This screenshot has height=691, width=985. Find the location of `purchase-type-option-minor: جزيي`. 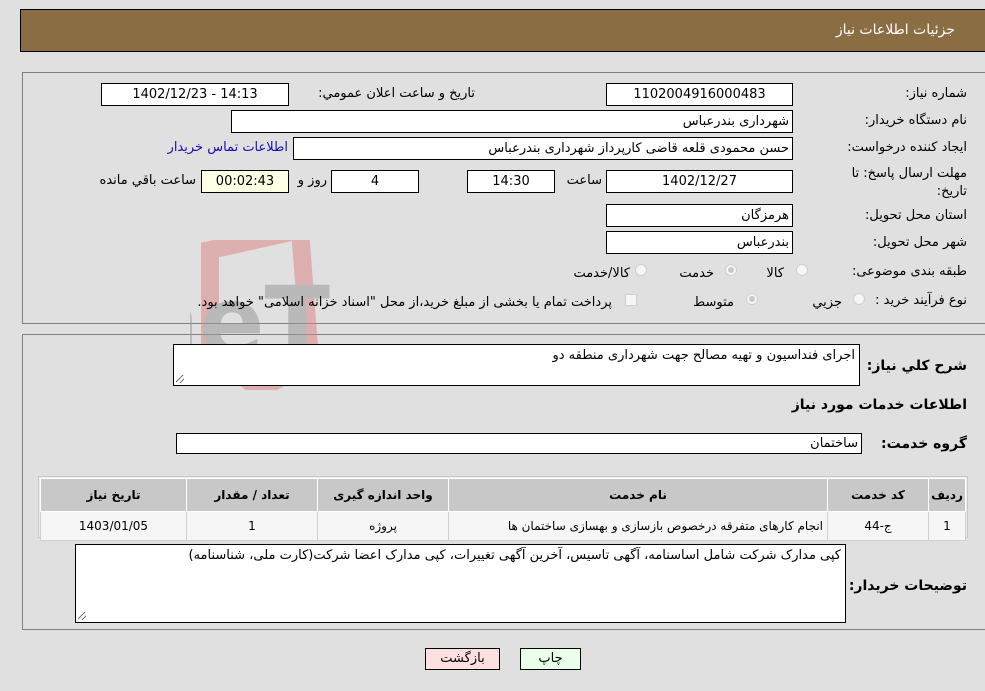

purchase-type-option-minor: جزيي is located at coordinates (827, 302).